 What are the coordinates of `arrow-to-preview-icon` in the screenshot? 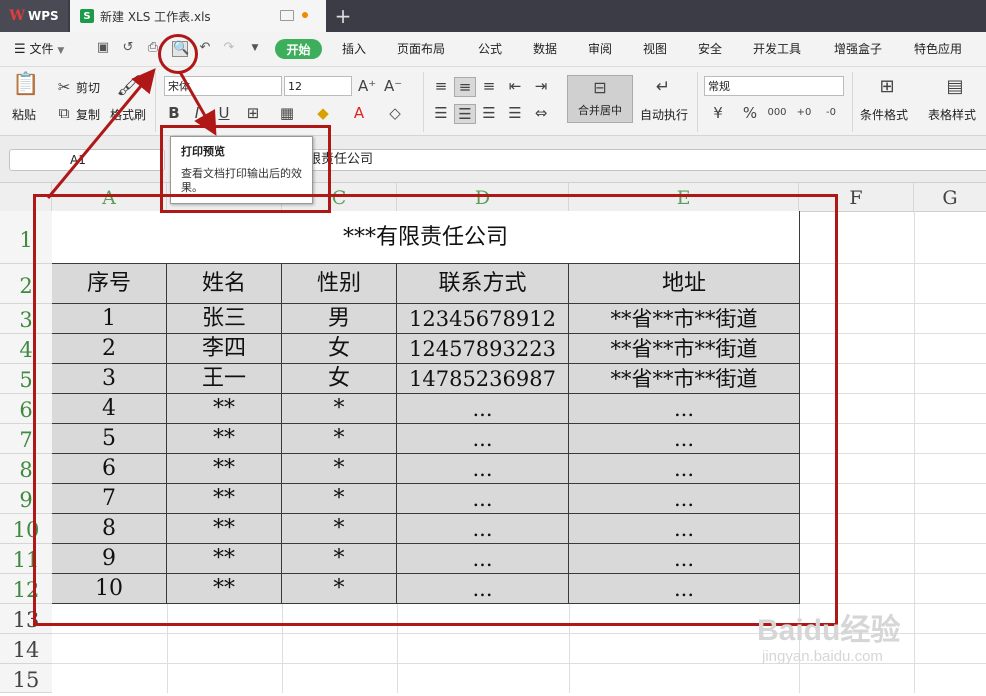 It's located at (101, 133).